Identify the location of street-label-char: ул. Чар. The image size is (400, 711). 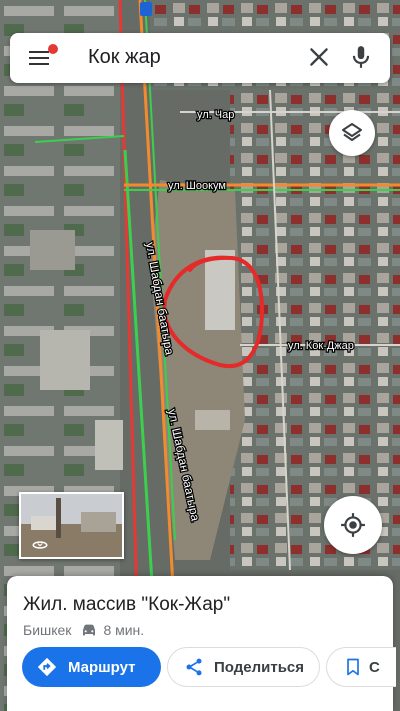
(215, 115).